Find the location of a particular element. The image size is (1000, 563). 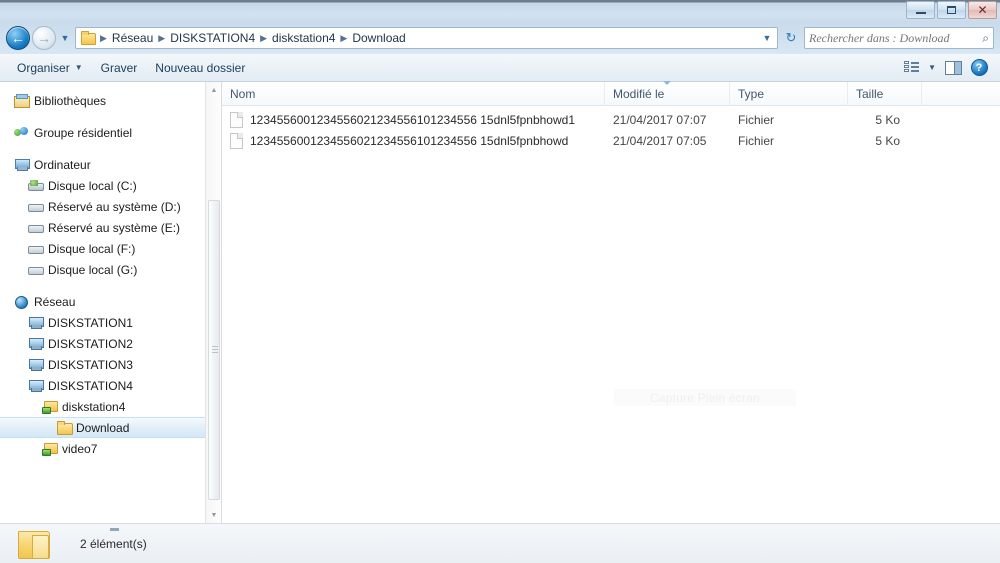

sidebar-item-biblioth-ques: Bibliothèques is located at coordinates (110, 100).